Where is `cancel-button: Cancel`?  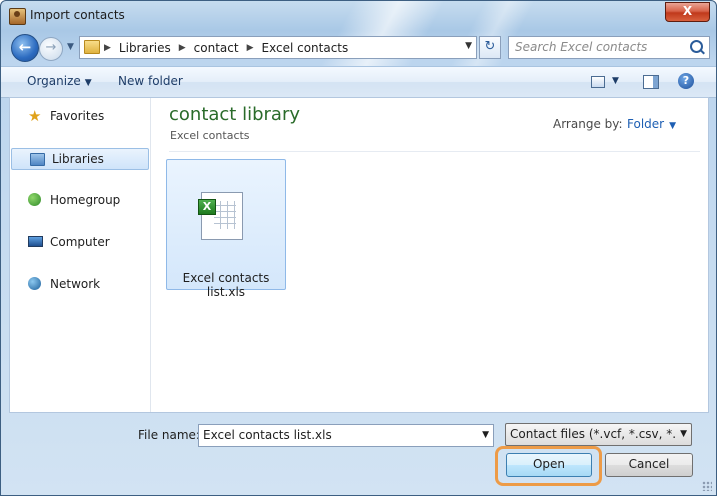
cancel-button: Cancel is located at coordinates (649, 465).